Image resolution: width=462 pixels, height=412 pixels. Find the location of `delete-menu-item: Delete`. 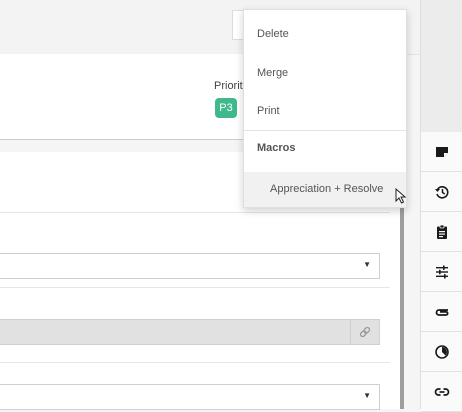

delete-menu-item: Delete is located at coordinates (325, 34).